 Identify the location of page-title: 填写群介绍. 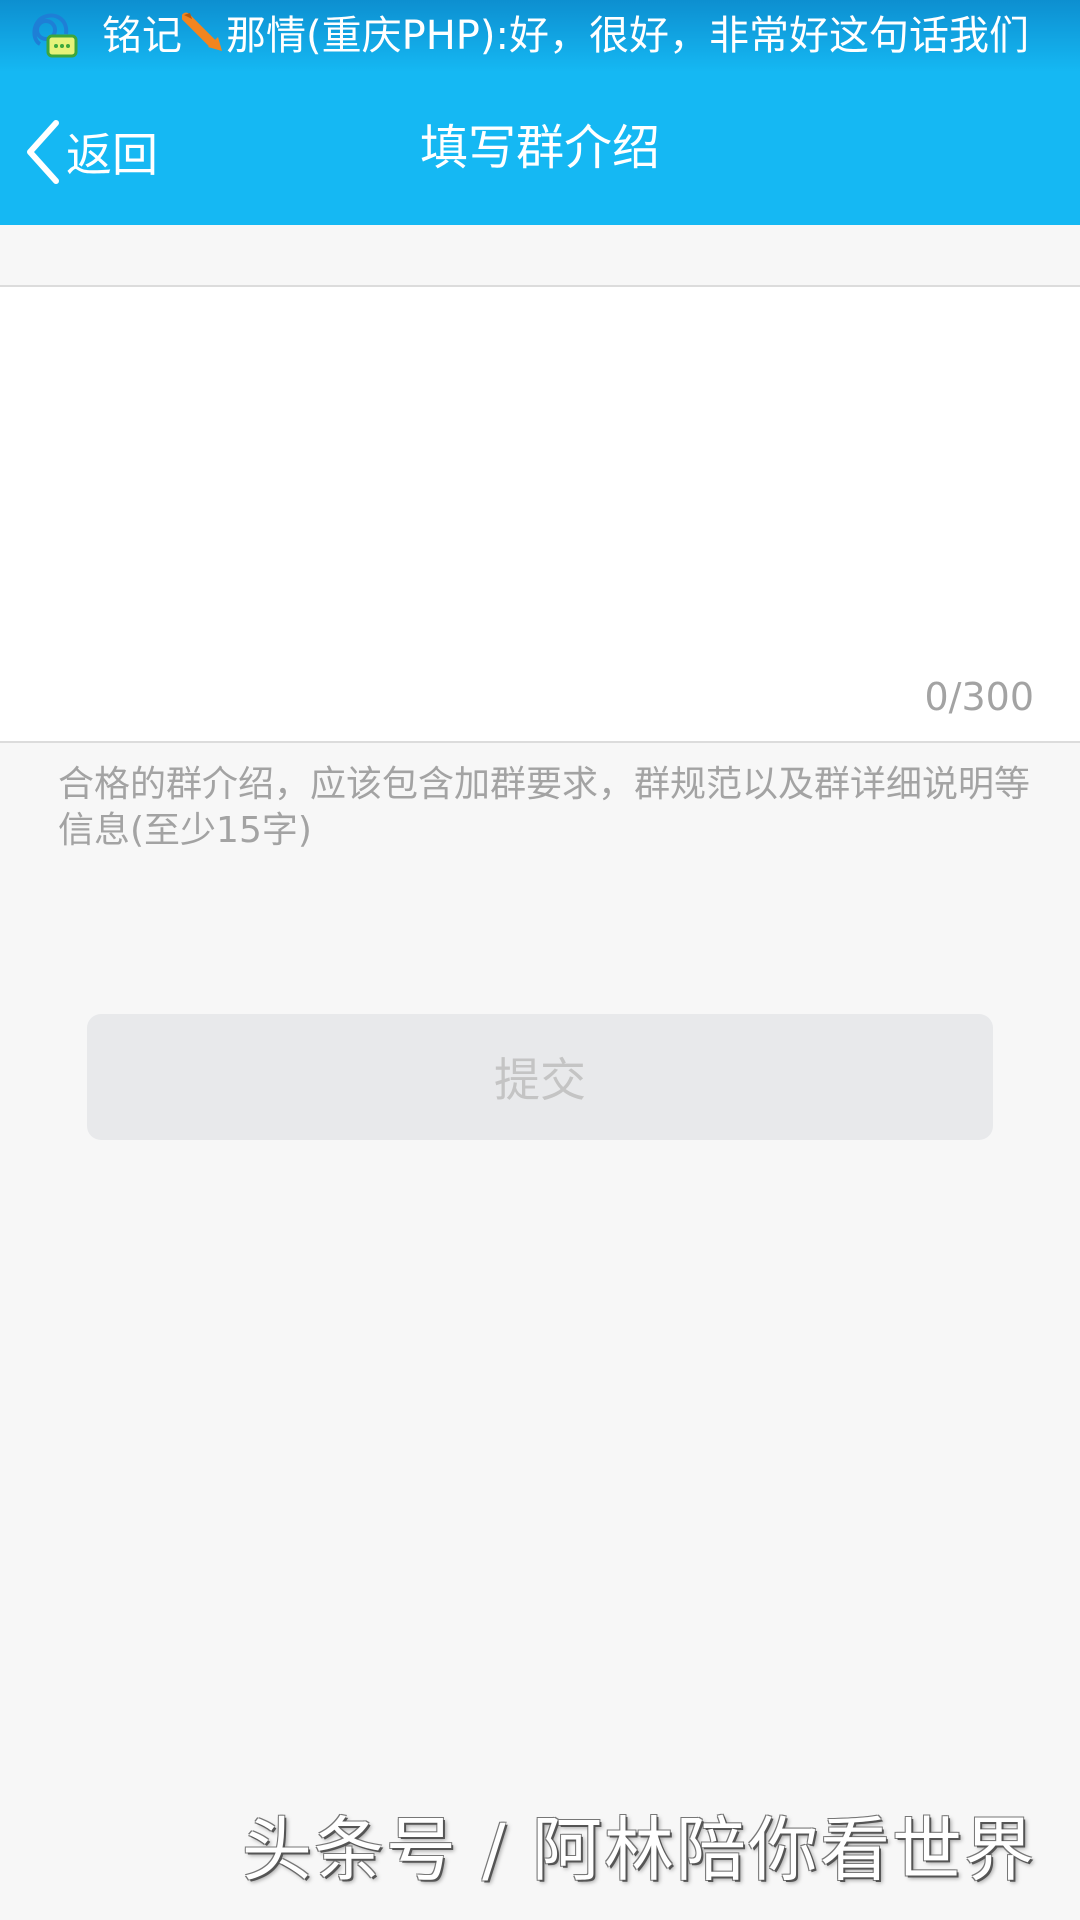
(539, 148).